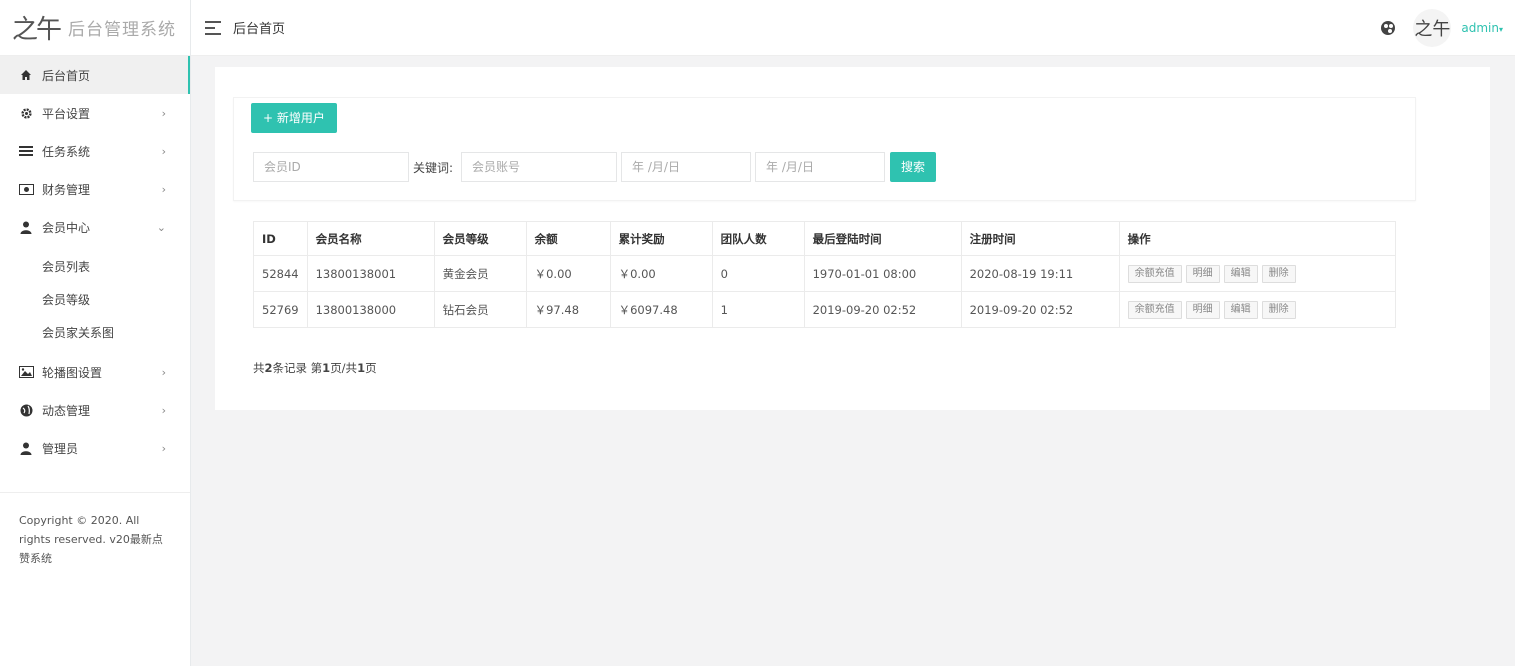 The width and height of the screenshot is (1515, 666). Describe the element at coordinates (370, 309) in the screenshot. I see `cell-name: 13800138000` at that location.